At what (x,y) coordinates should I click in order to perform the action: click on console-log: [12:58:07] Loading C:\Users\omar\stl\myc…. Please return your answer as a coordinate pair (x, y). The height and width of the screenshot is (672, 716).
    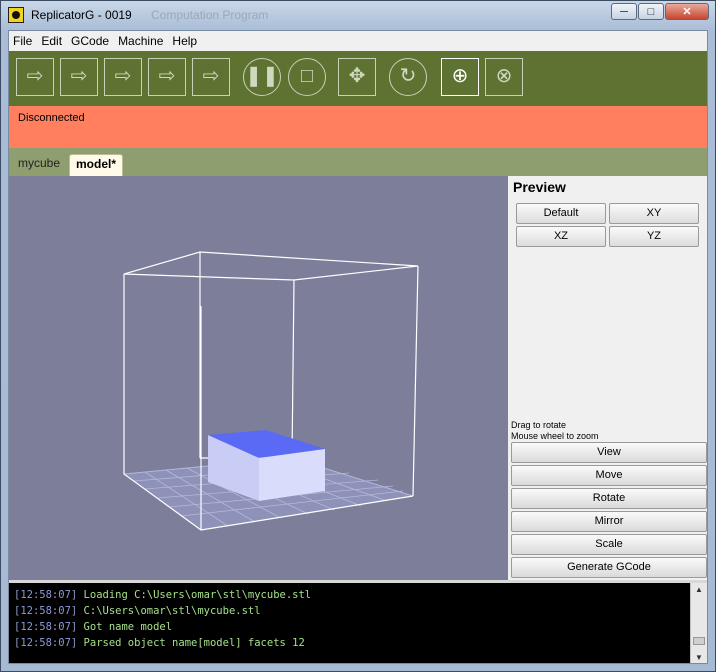
    Looking at the image, I should click on (358, 621).